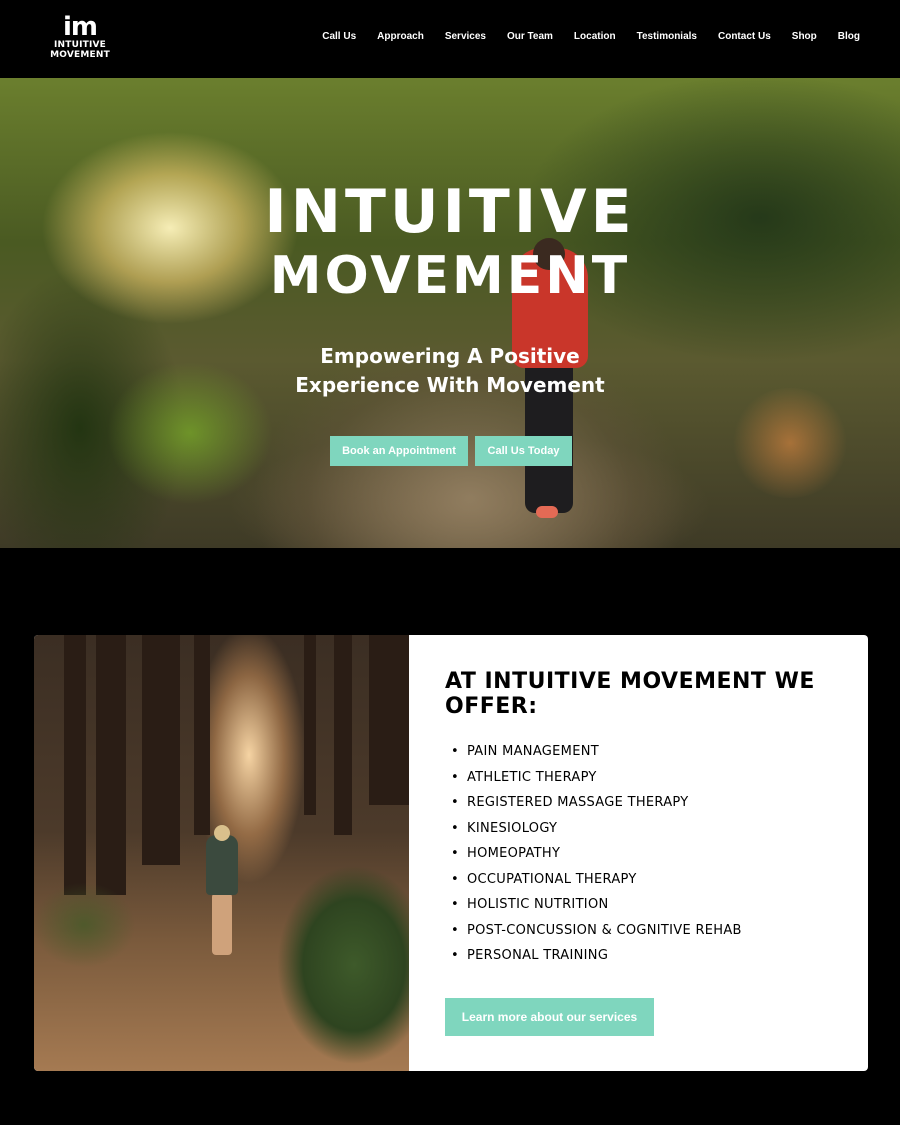 This screenshot has width=900, height=1125. I want to click on logo-text-line1: INTUITIVE, so click(80, 45).